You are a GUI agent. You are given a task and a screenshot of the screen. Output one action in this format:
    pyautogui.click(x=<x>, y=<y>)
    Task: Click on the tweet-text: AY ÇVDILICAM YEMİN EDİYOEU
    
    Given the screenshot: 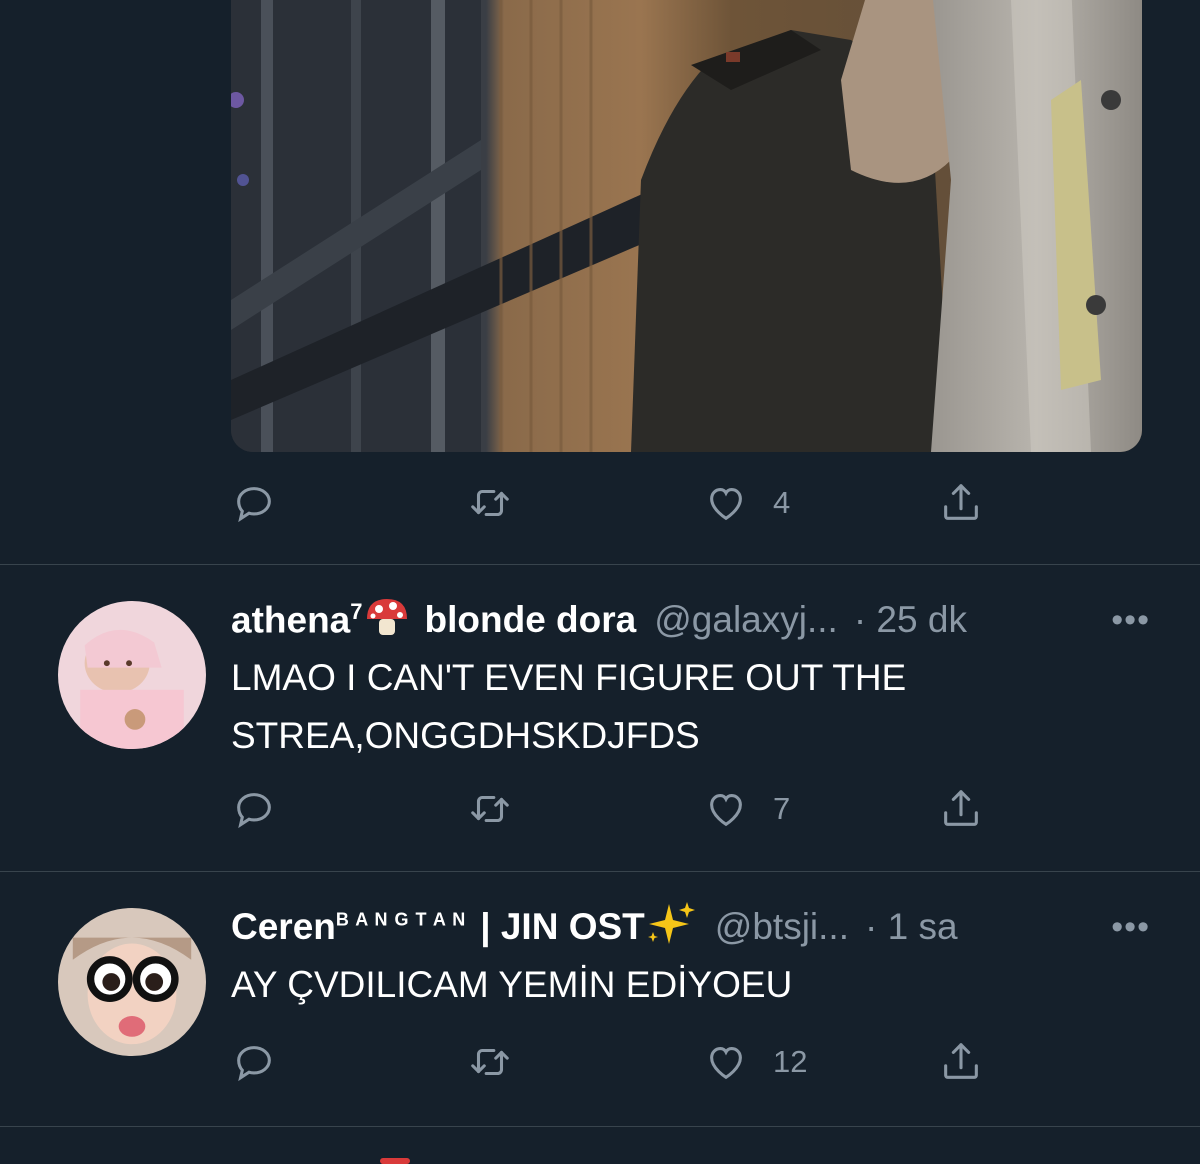 What is the action you would take?
    pyautogui.click(x=640, y=985)
    